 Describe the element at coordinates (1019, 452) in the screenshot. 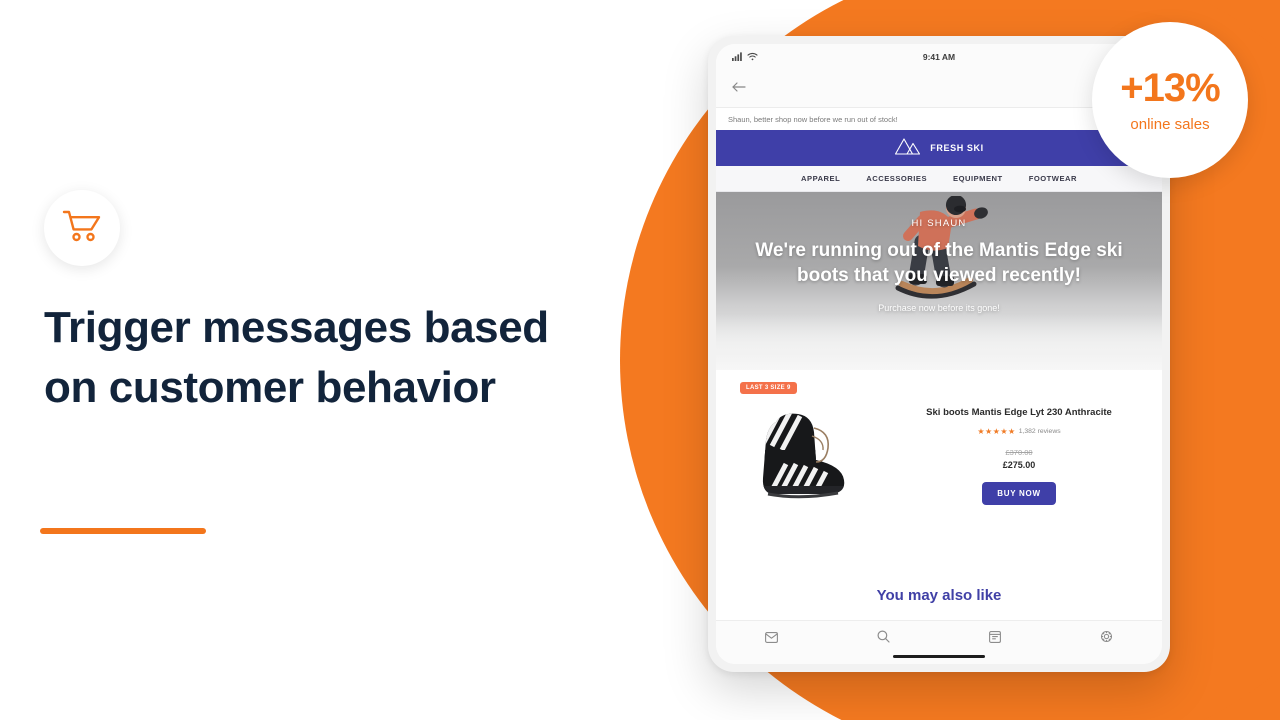

I see `price-original: £370.00` at that location.